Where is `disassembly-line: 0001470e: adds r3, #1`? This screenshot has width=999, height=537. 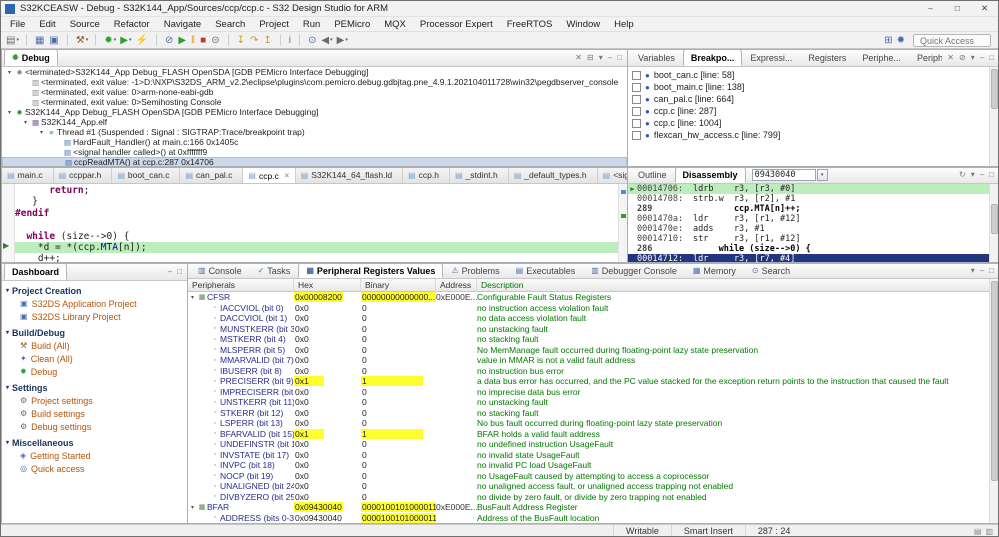
disassembly-line: 0001470e: adds r3, #1 is located at coordinates (808, 229).